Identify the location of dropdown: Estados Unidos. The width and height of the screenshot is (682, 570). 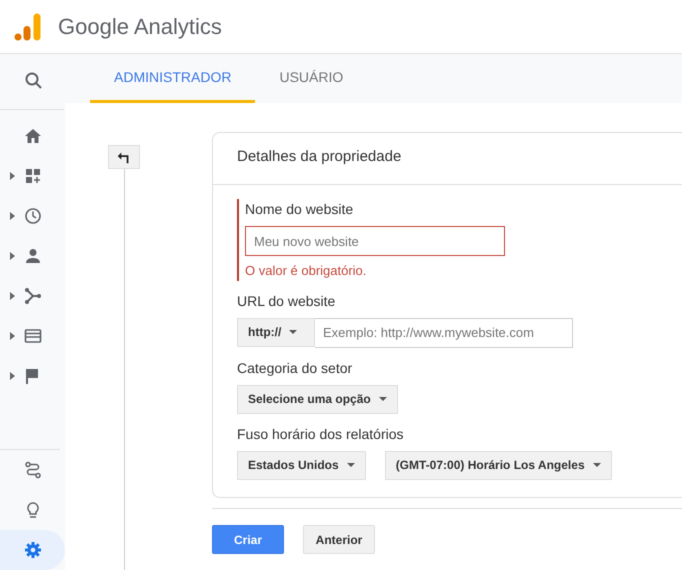
(301, 465).